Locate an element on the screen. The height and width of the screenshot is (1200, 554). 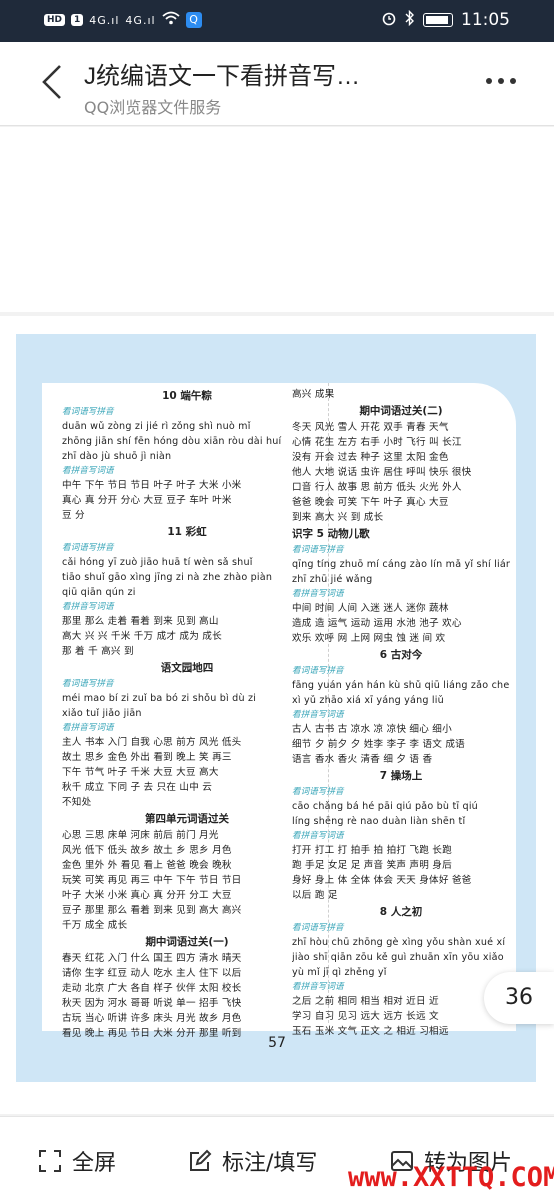
clock: 11:05 is located at coordinates (485, 20).